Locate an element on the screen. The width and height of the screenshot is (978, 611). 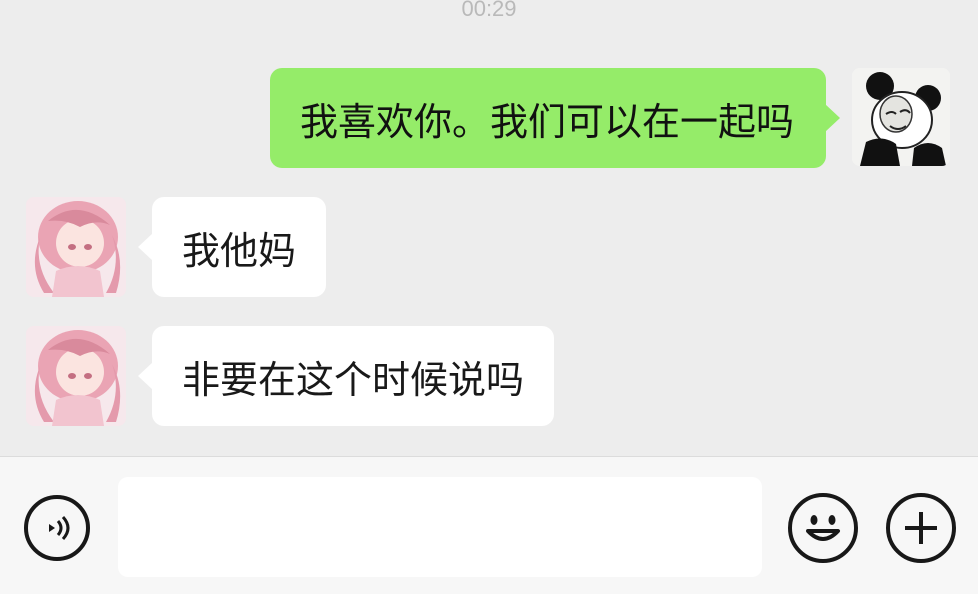
avatar-panda-meme is located at coordinates (901, 117).